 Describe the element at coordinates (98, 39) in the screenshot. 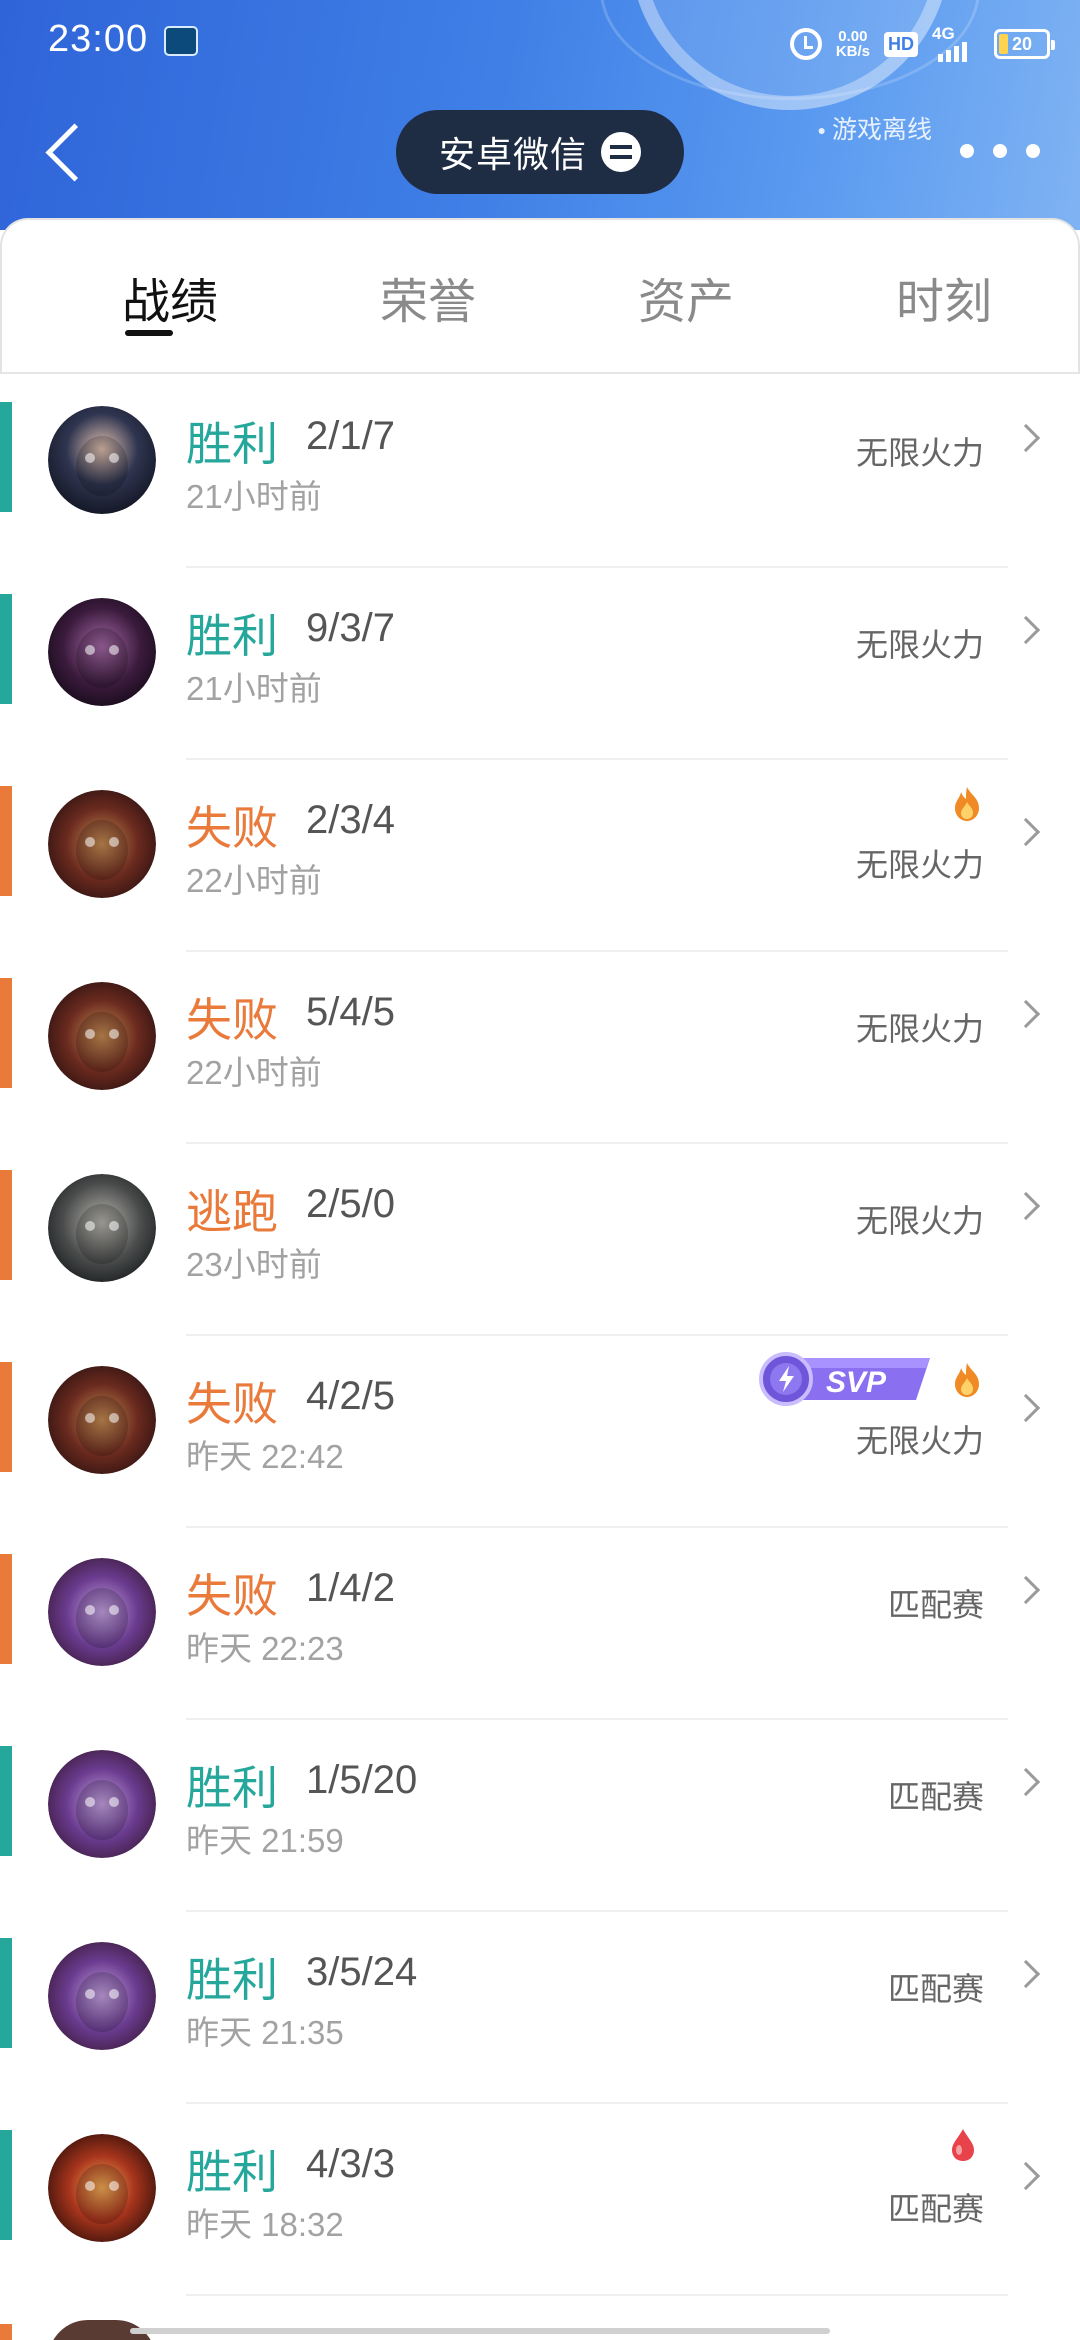

I see `status-time: 23:00` at that location.